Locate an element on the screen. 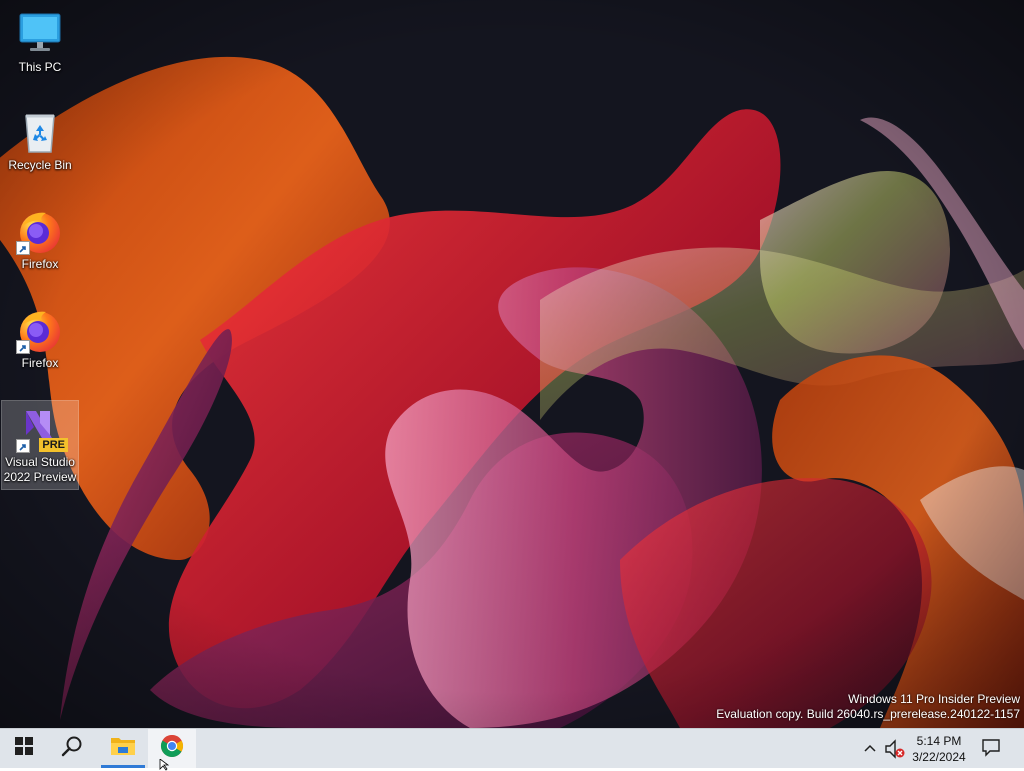  desktop-icon-label: This PC is located at coordinates (40, 67).